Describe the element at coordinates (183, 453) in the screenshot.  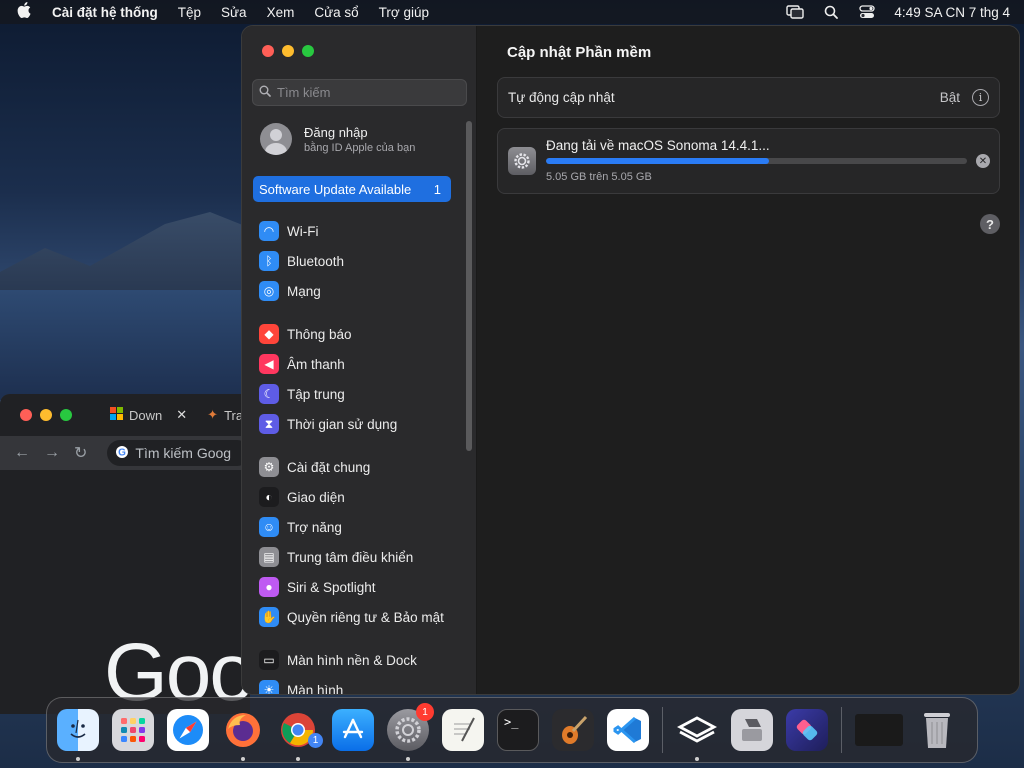
I see `omnibox-placeholder: Tìm kiếm Goog` at that location.